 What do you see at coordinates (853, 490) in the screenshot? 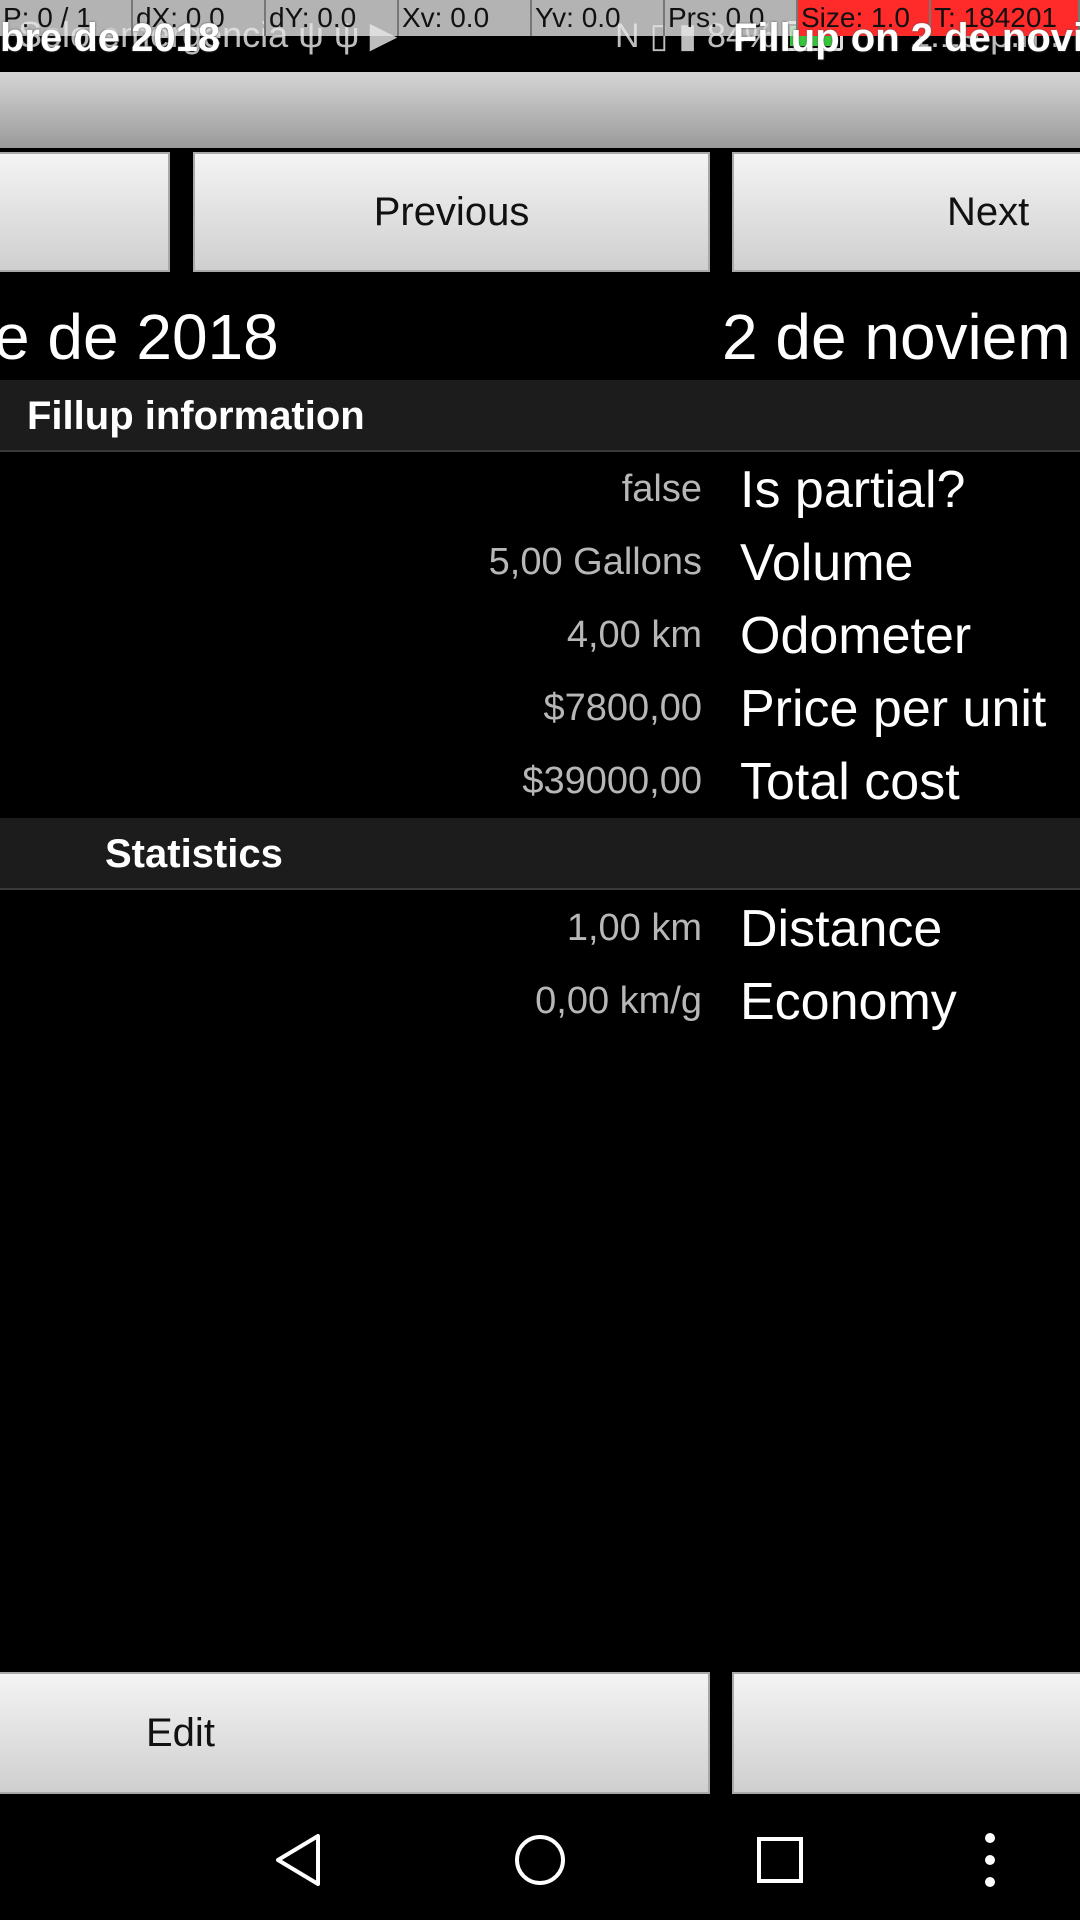
I see `is-partial-label: Is partial?` at bounding box center [853, 490].